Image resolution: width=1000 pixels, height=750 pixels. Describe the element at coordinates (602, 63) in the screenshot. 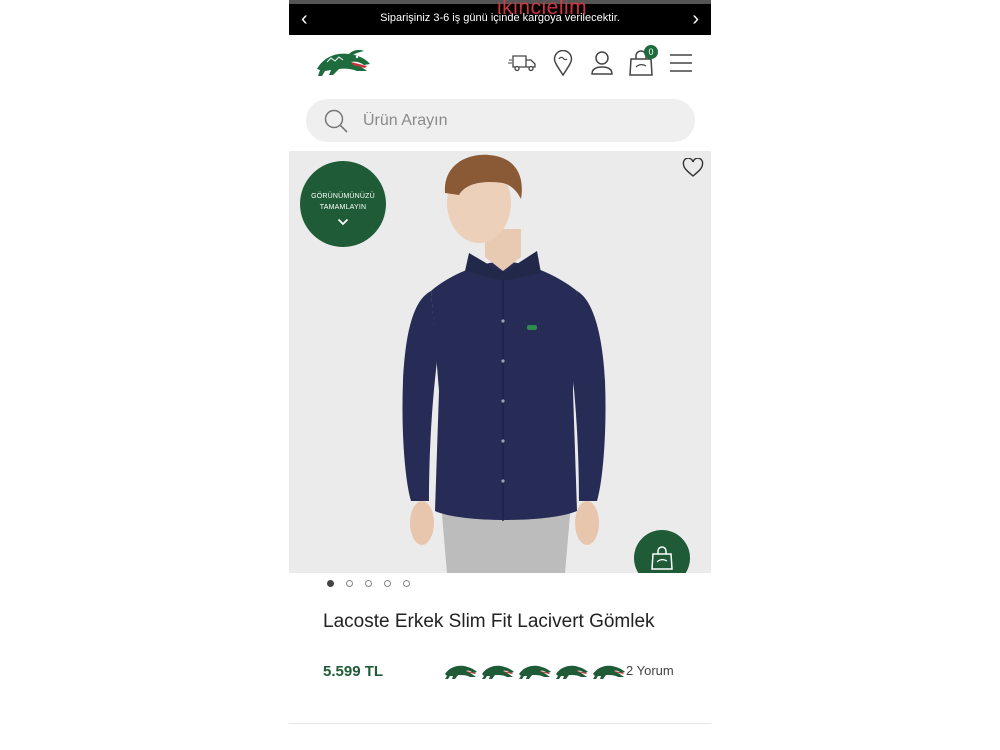

I see `user-icon` at that location.